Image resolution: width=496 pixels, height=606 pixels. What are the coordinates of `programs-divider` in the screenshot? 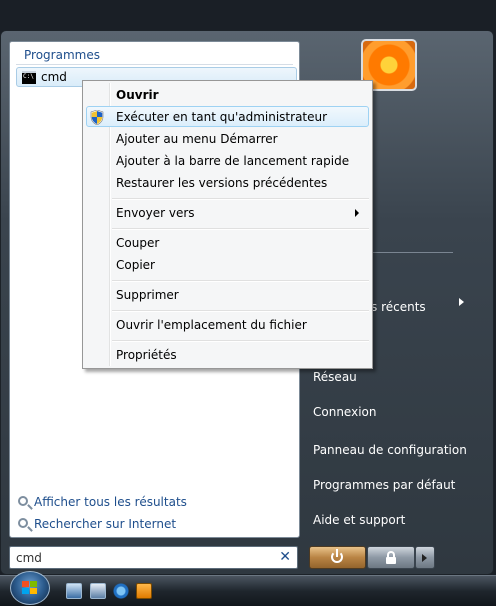 It's located at (154, 64).